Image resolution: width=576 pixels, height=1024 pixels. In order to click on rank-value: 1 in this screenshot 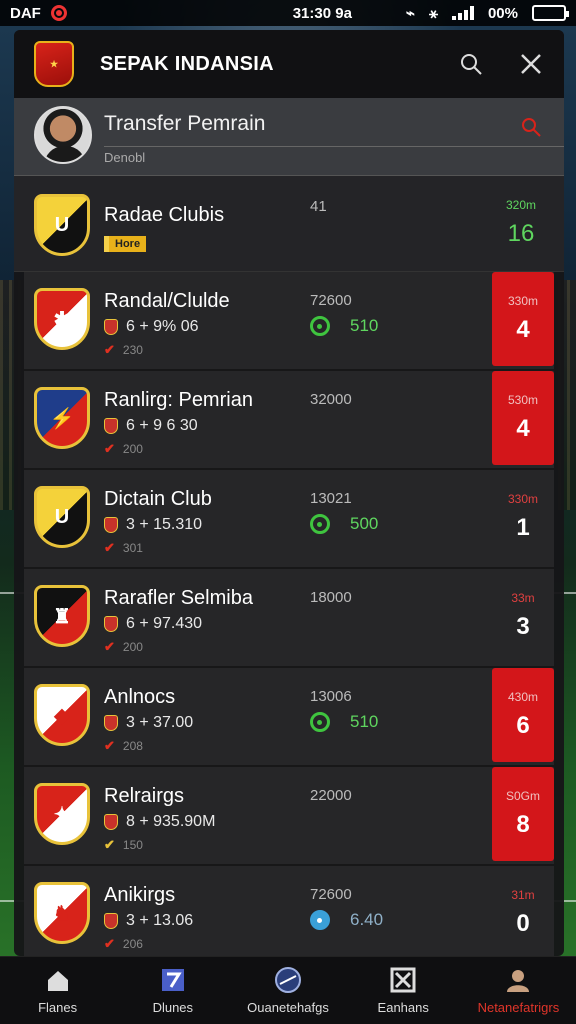, I will do `click(523, 527)`.